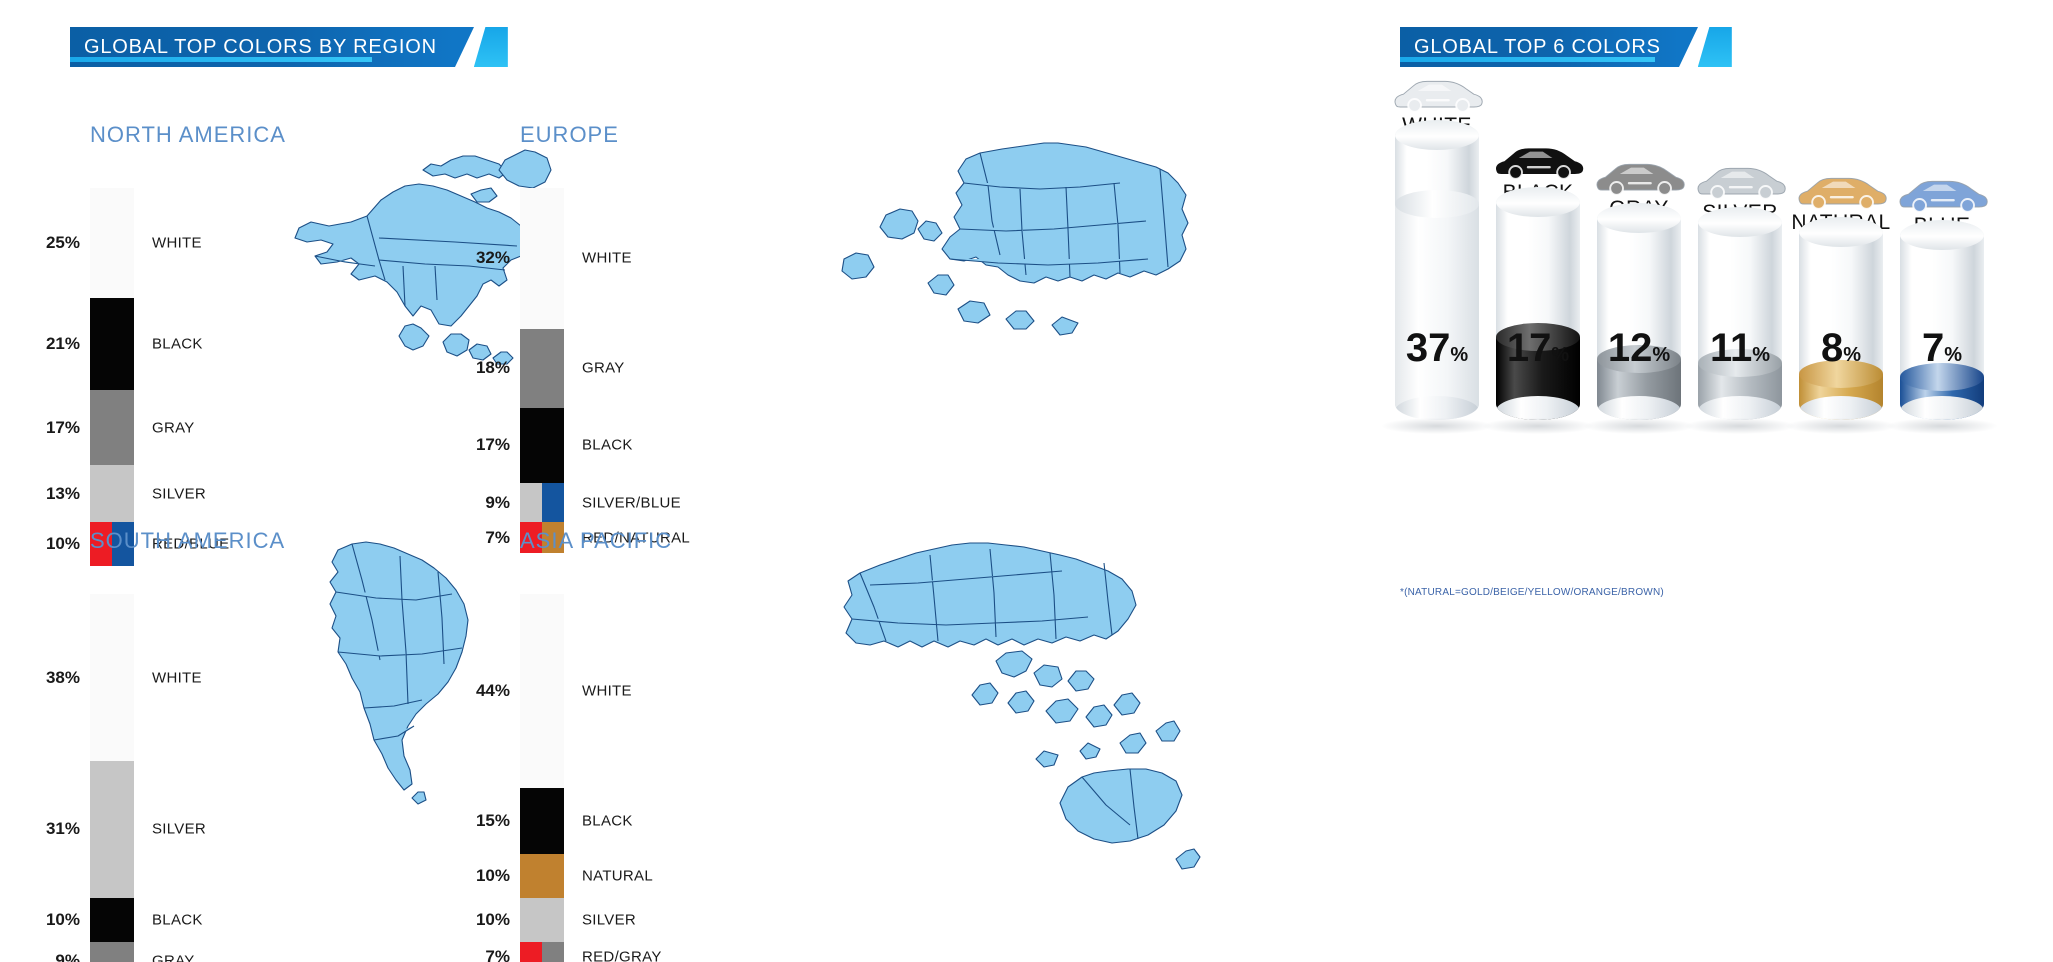  I want to click on color-cylinder-blue: BLUE 7%, so click(1942, 304).